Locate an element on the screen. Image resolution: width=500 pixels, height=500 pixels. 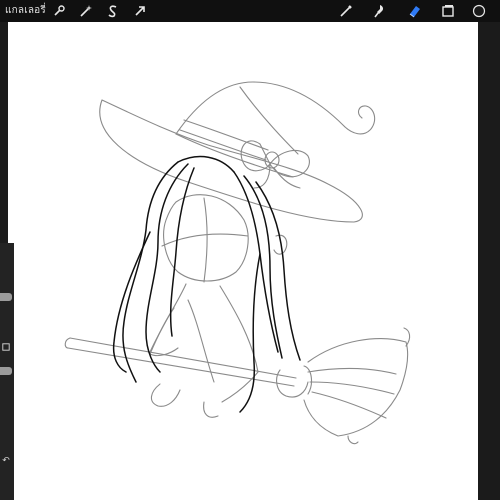
opacity-slider is located at coordinates (6, 371).